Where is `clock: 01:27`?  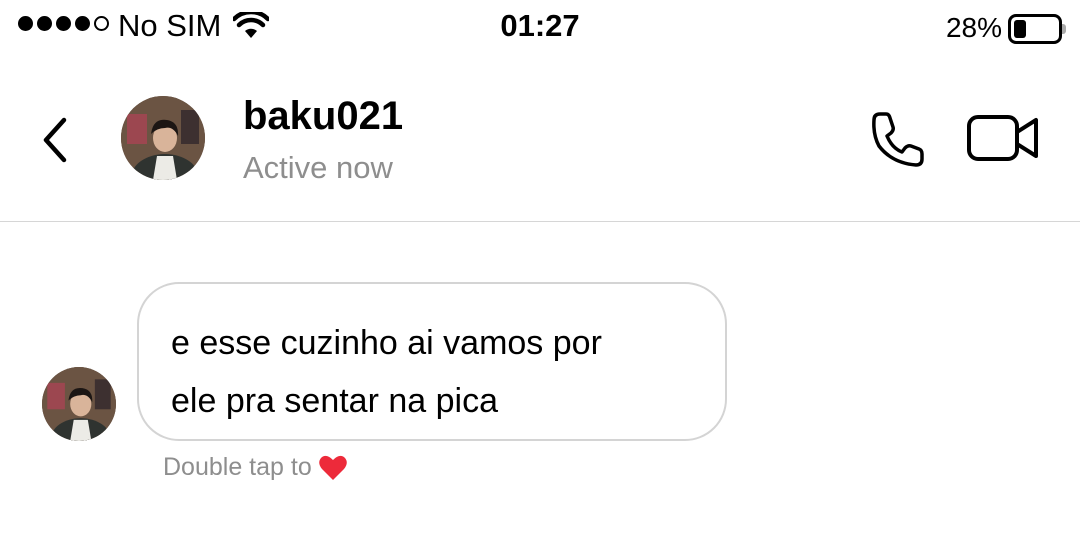
clock: 01:27 is located at coordinates (540, 25).